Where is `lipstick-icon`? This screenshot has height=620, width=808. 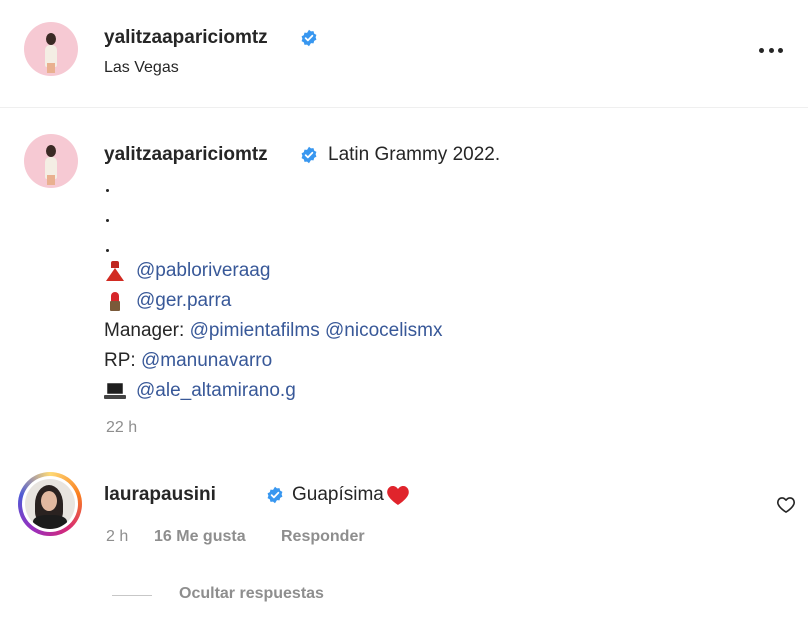
lipstick-icon is located at coordinates (115, 301).